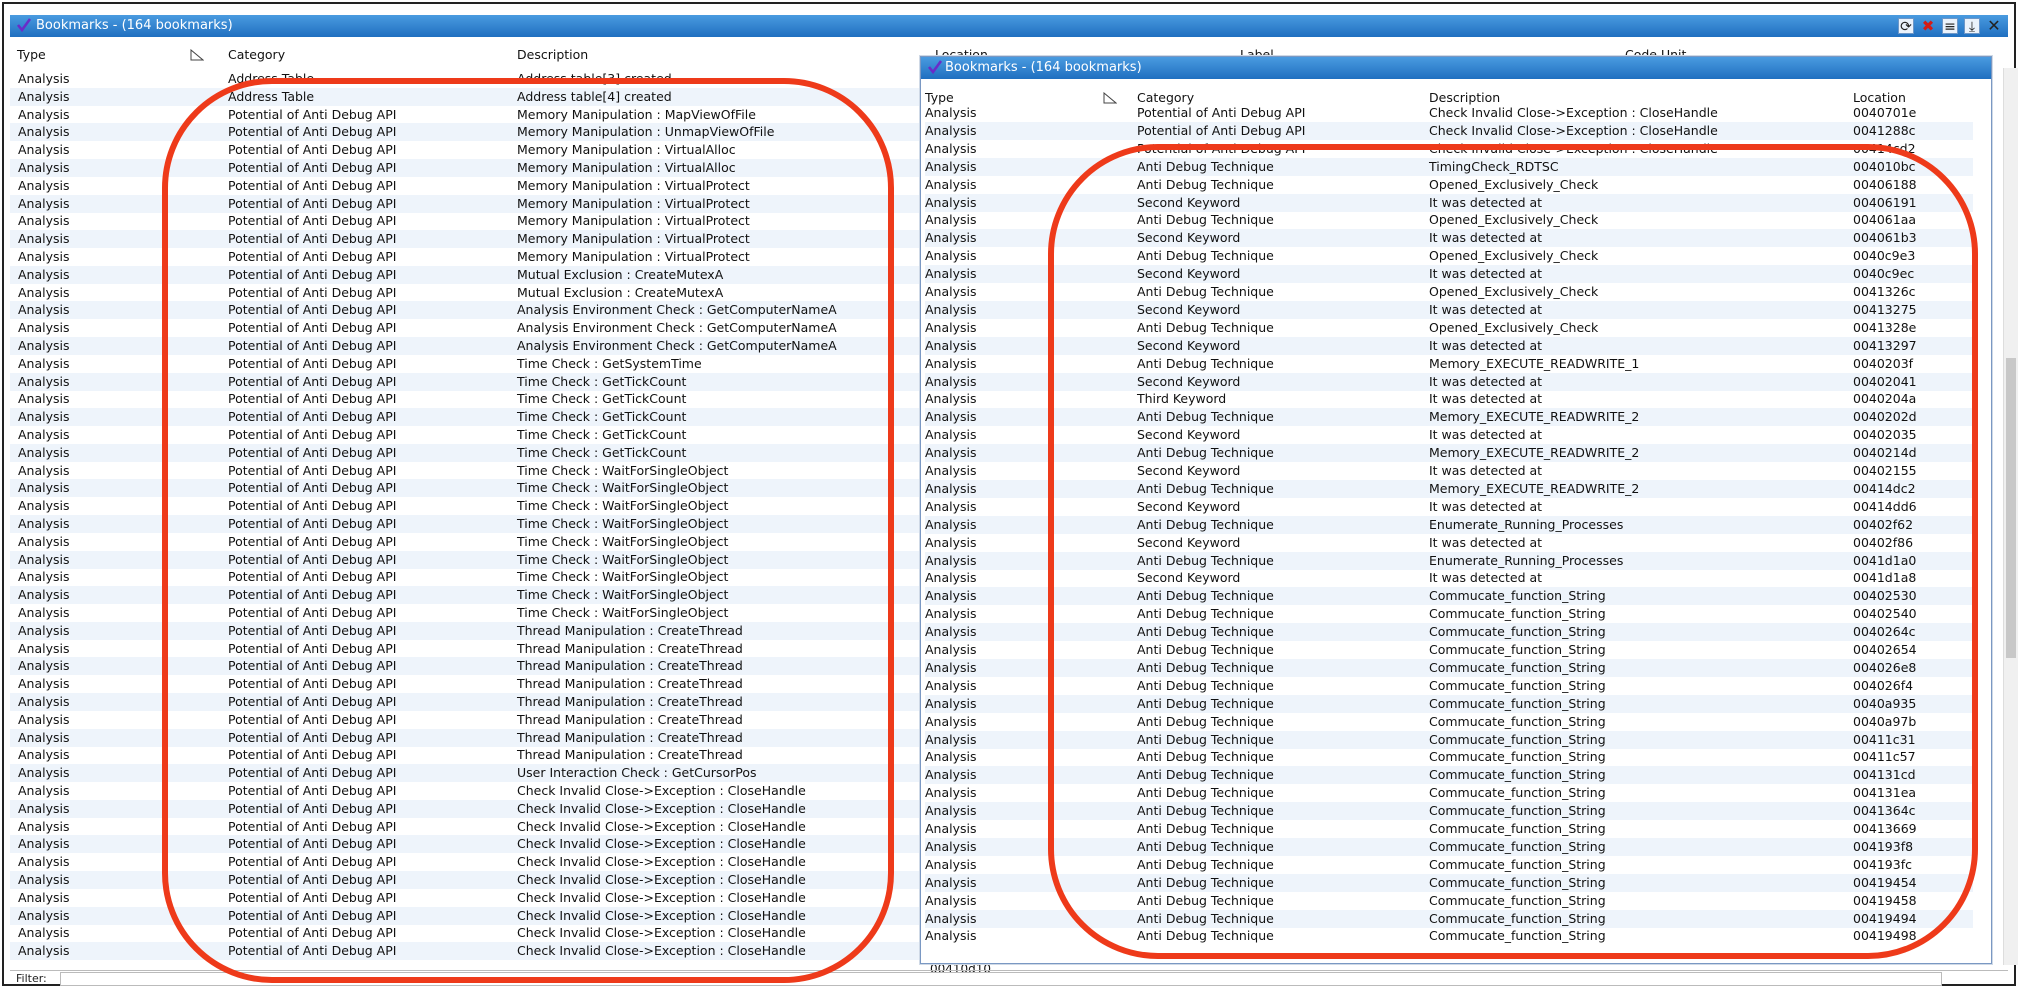  Describe the element at coordinates (1885, 381) in the screenshot. I see `overlay-cell-location: 00402041` at that location.